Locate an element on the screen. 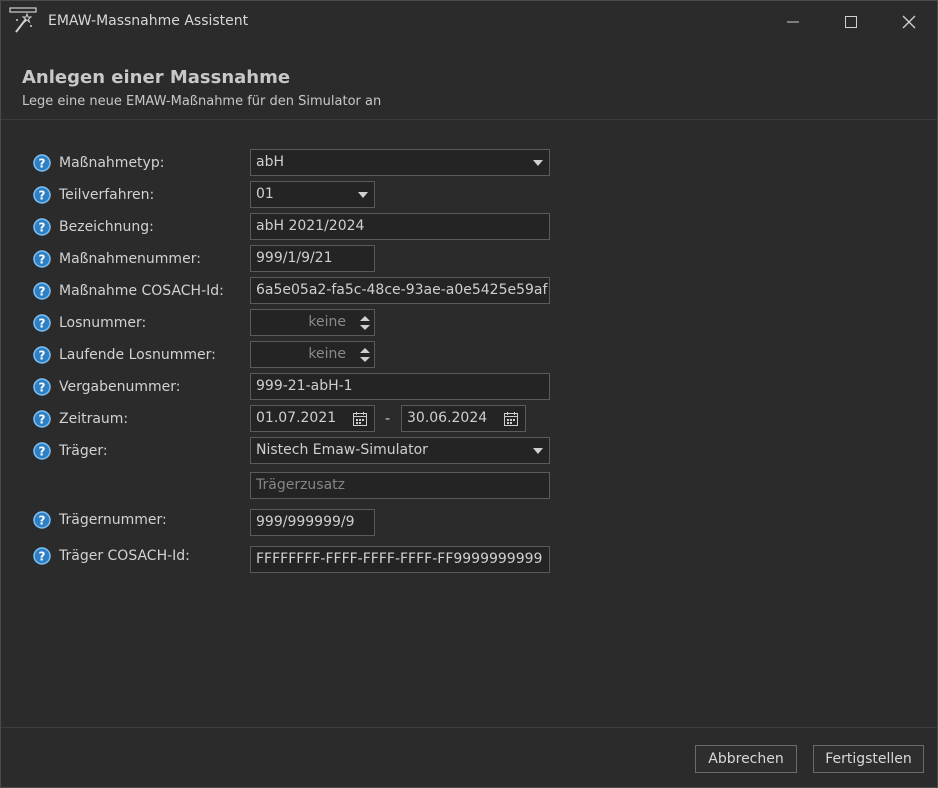 Image resolution: width=938 pixels, height=788 pixels. cosach-id-label: Maßnahme COSACH-Id: is located at coordinates (141, 291).